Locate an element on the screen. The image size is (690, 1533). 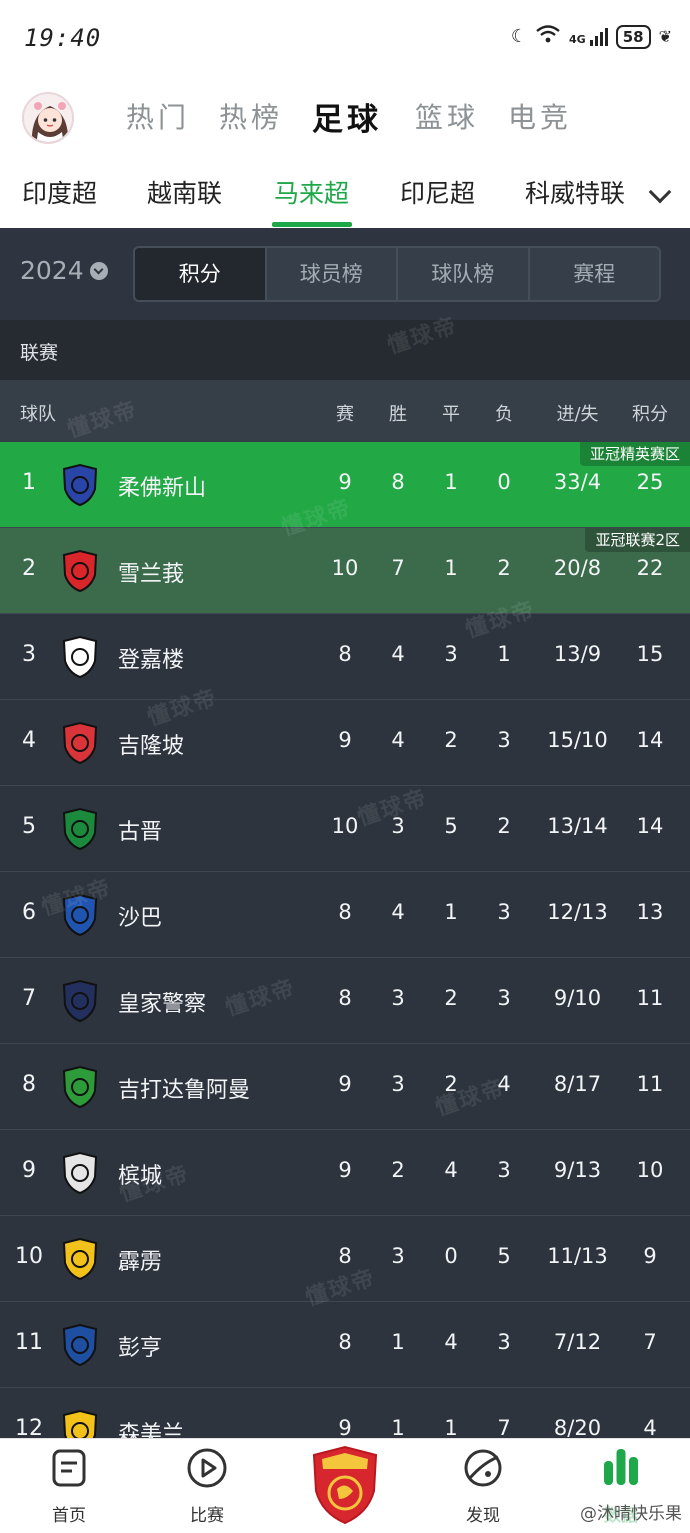
league-tab-malaysia: 马来超 is located at coordinates (311, 192).